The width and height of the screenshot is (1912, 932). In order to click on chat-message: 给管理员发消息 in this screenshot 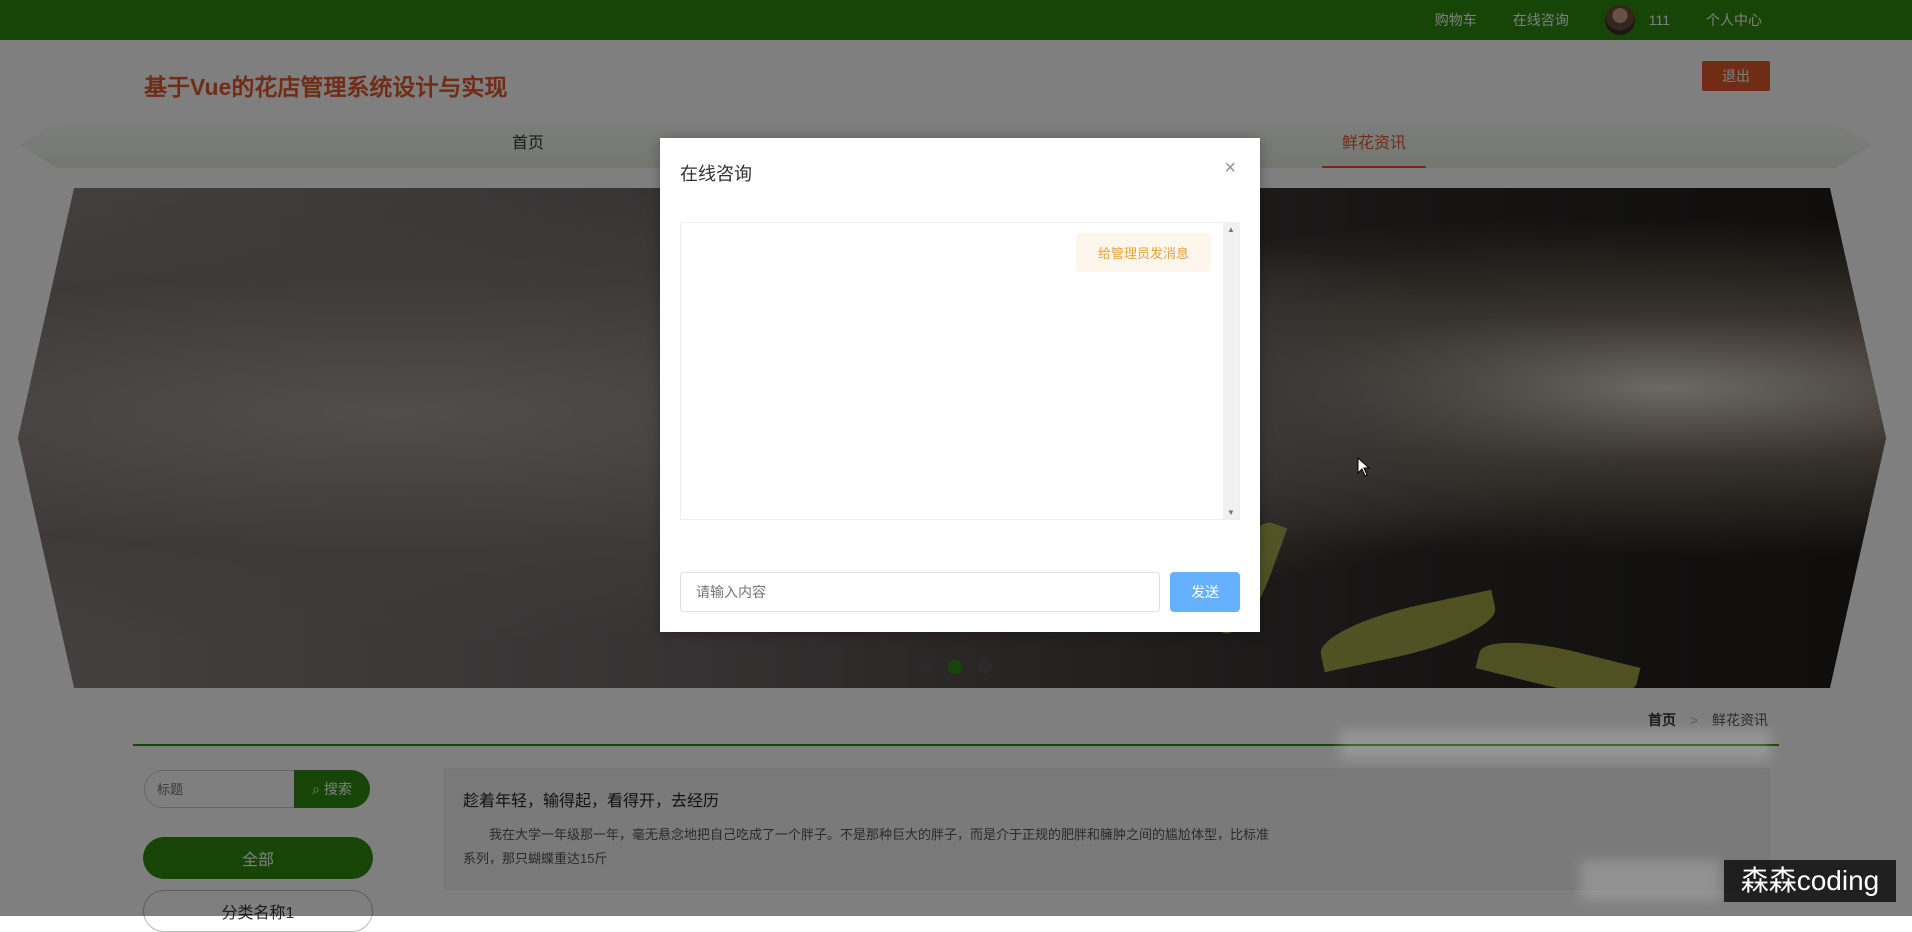, I will do `click(1143, 252)`.